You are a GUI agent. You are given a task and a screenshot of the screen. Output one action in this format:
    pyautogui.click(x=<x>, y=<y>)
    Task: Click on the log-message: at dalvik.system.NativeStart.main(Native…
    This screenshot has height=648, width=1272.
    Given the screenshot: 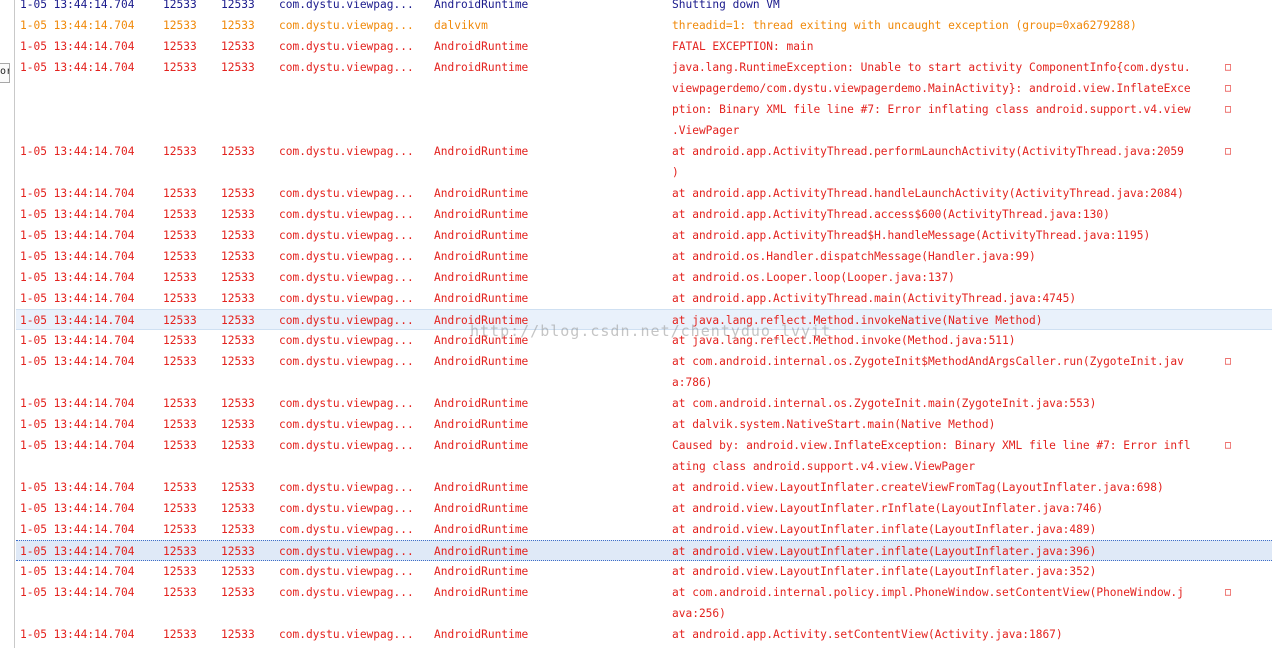 What is the action you would take?
    pyautogui.click(x=948, y=424)
    